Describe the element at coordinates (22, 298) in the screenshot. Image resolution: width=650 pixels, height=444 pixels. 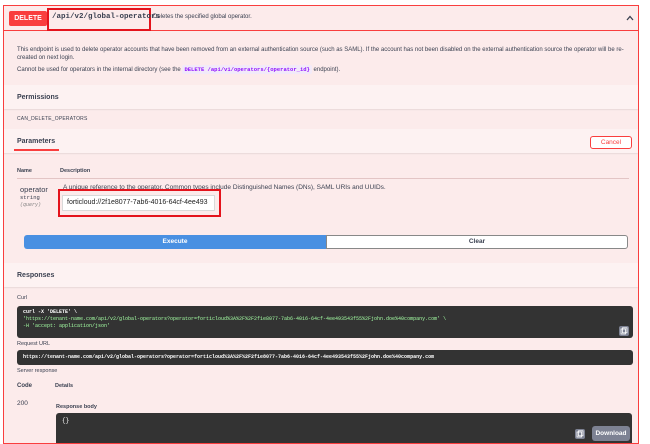
I see `curl-label: Curl` at that location.